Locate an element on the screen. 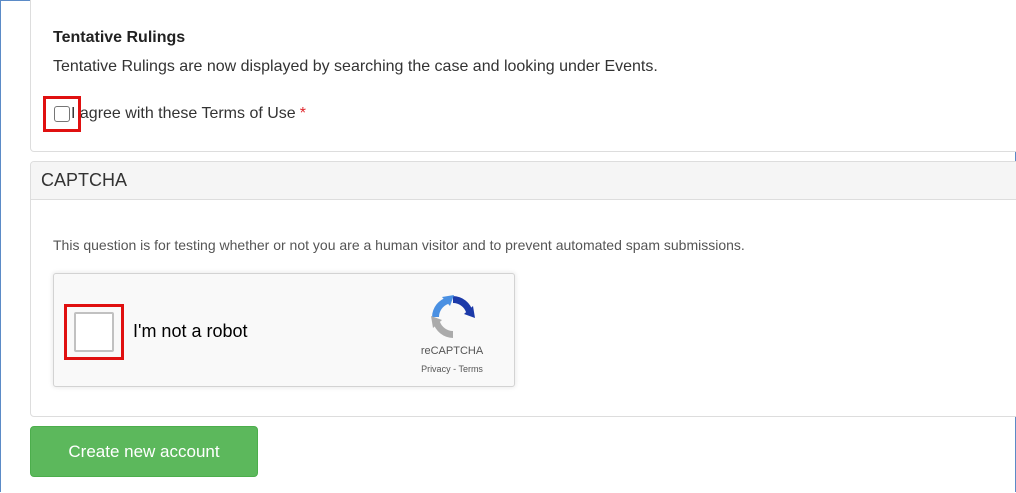 The width and height of the screenshot is (1016, 493). not-a-robot-label: I'm not a robot is located at coordinates (190, 331).